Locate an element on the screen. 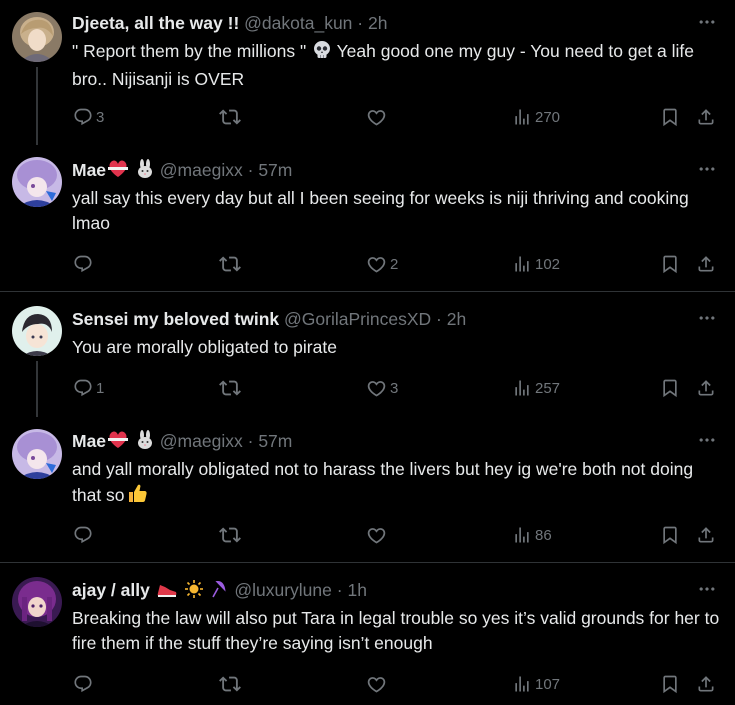 The image size is (735, 705). views-button: 257 is located at coordinates (536, 388).